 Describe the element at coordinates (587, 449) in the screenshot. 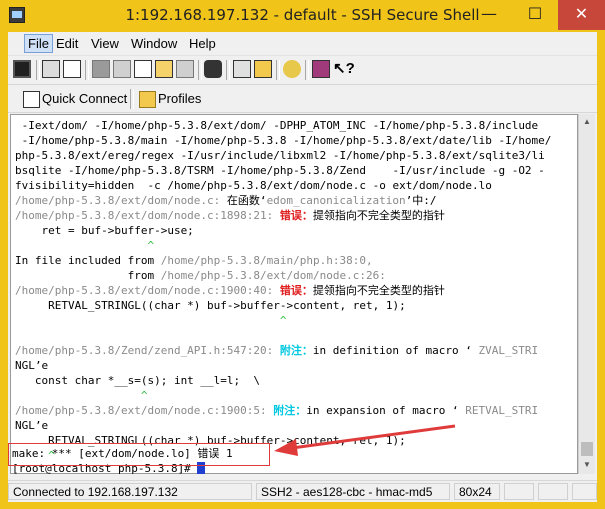

I see `scrollbar-thumb` at that location.